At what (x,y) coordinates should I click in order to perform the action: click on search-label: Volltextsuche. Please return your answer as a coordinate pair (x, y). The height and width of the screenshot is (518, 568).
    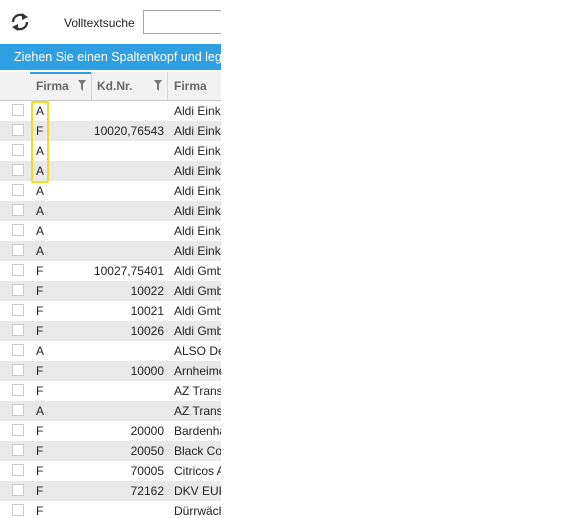
    Looking at the image, I should click on (99, 23).